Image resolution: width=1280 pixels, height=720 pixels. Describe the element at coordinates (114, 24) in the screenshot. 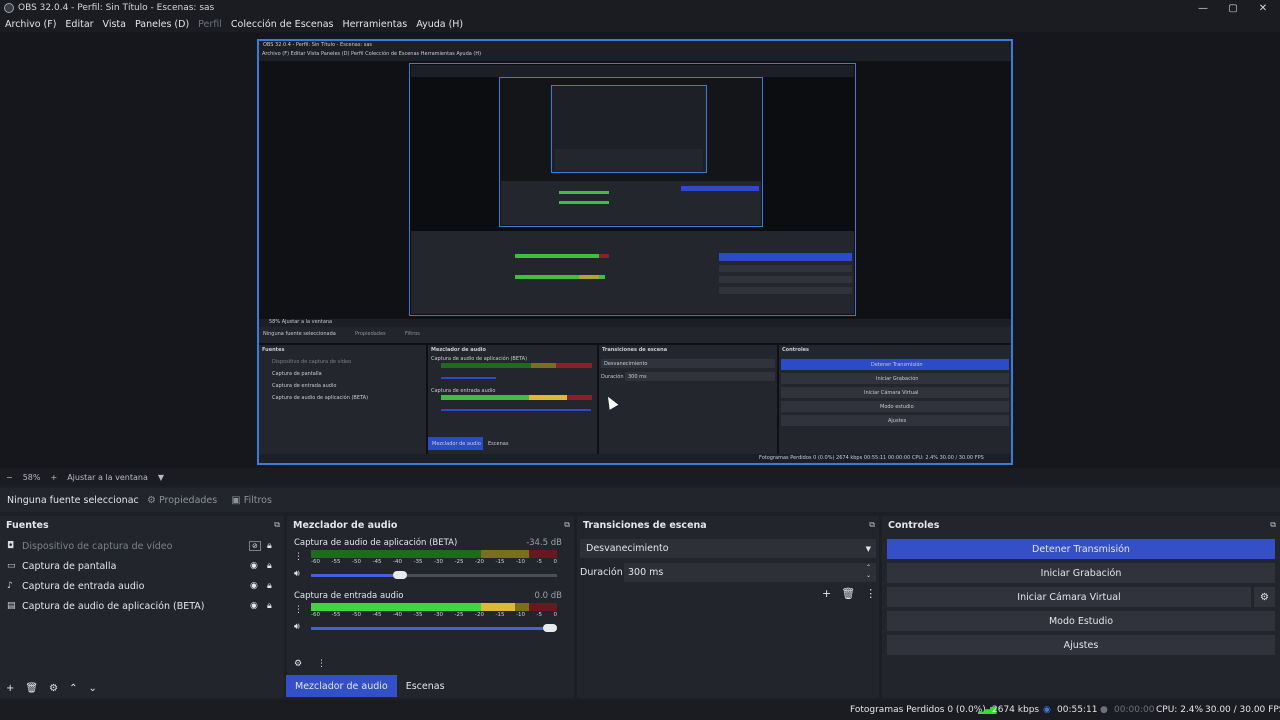

I see `menu-vista: Vista` at that location.